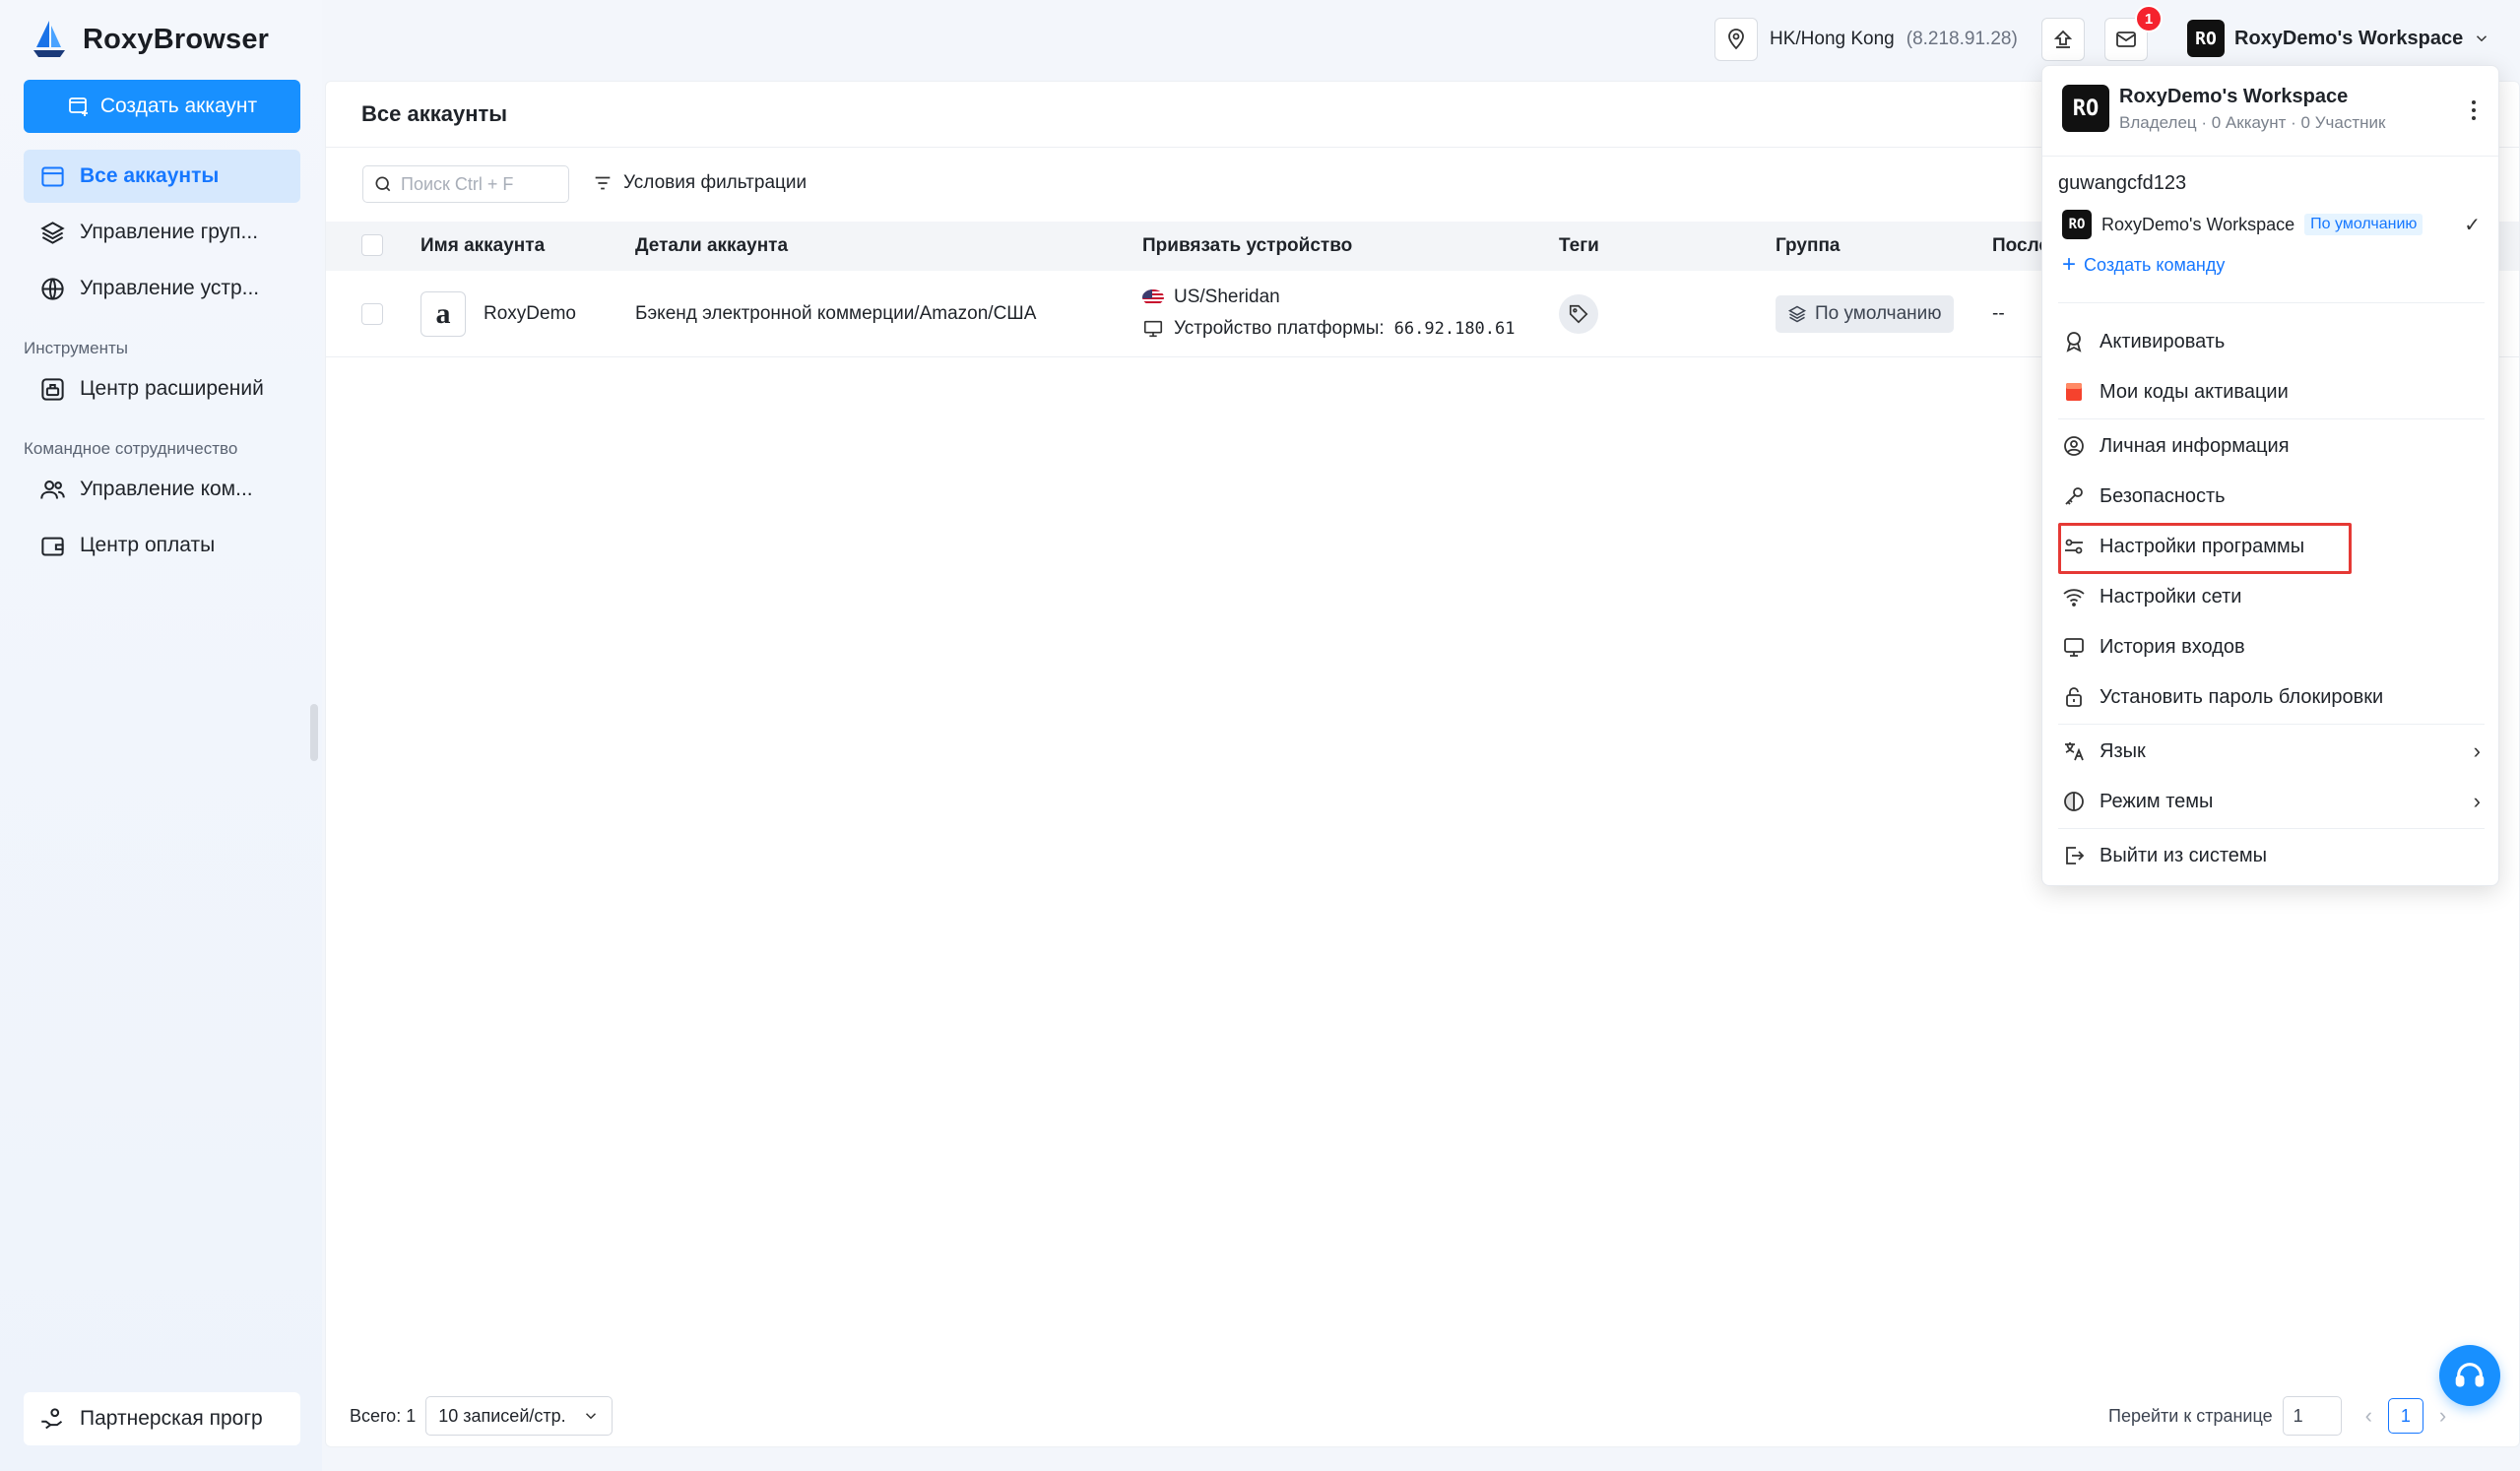 The width and height of the screenshot is (2520, 1471). Describe the element at coordinates (2312, 1416) in the screenshot. I see `goto-page-input: 1` at that location.